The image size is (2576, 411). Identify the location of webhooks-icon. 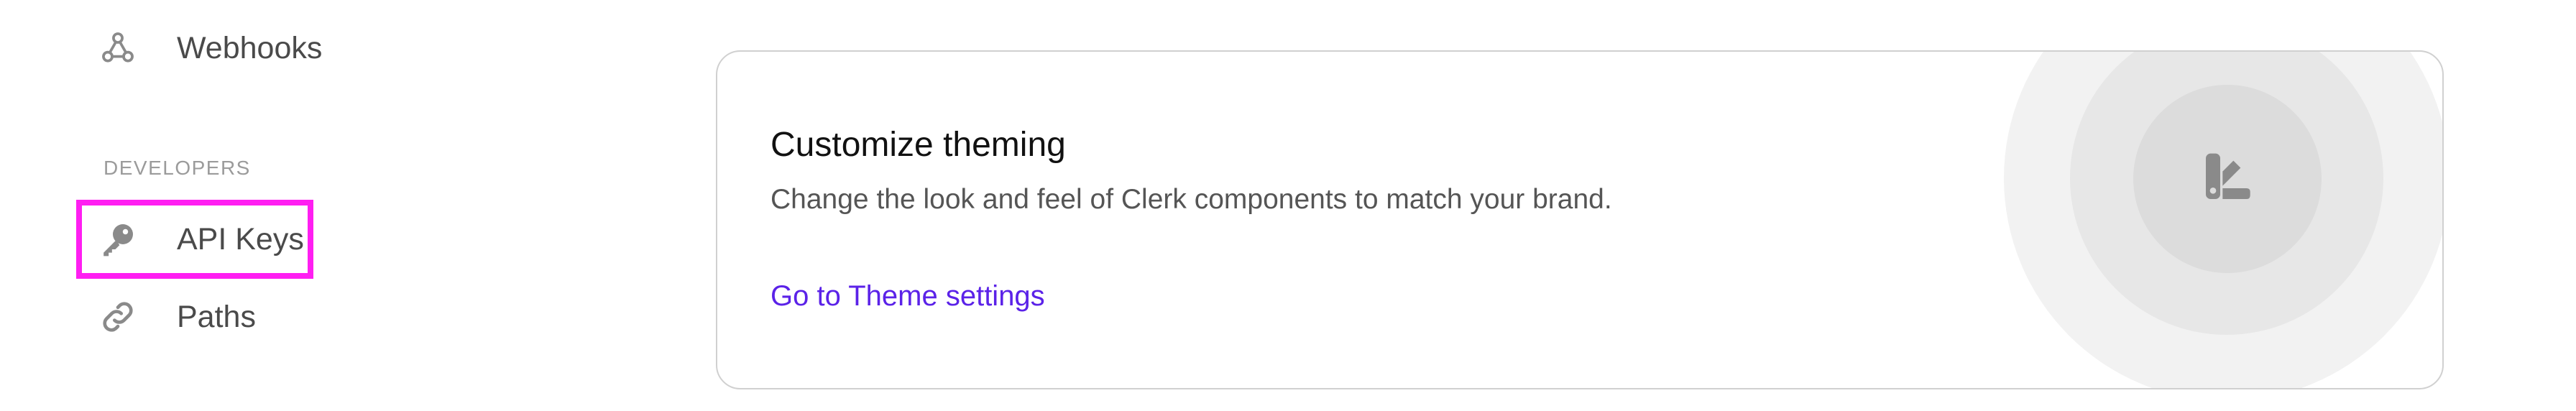
(118, 48).